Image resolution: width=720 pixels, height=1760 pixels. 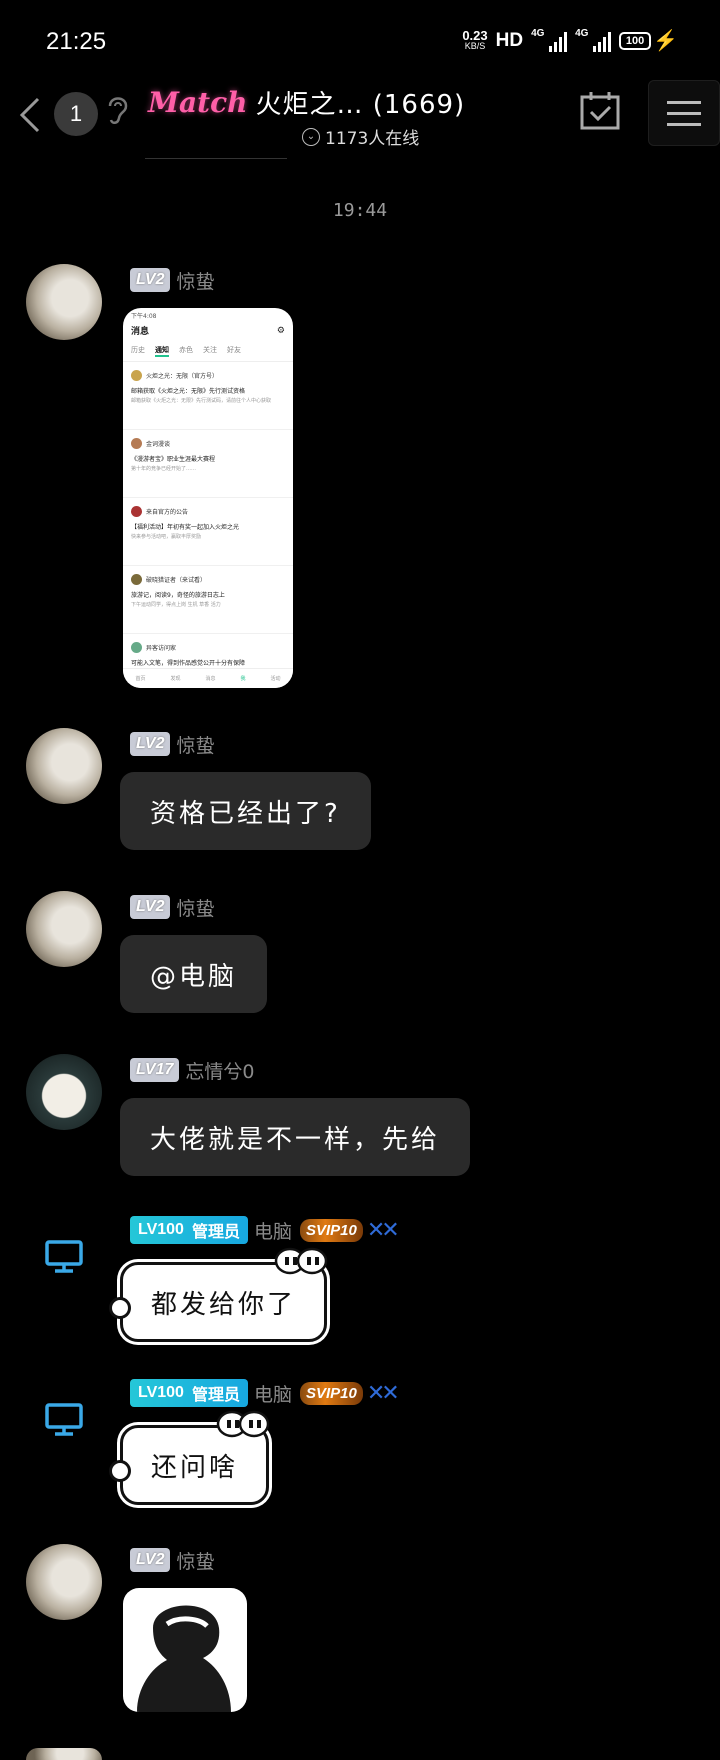 I want to click on signal-2-label: 4G, so click(x=582, y=33).